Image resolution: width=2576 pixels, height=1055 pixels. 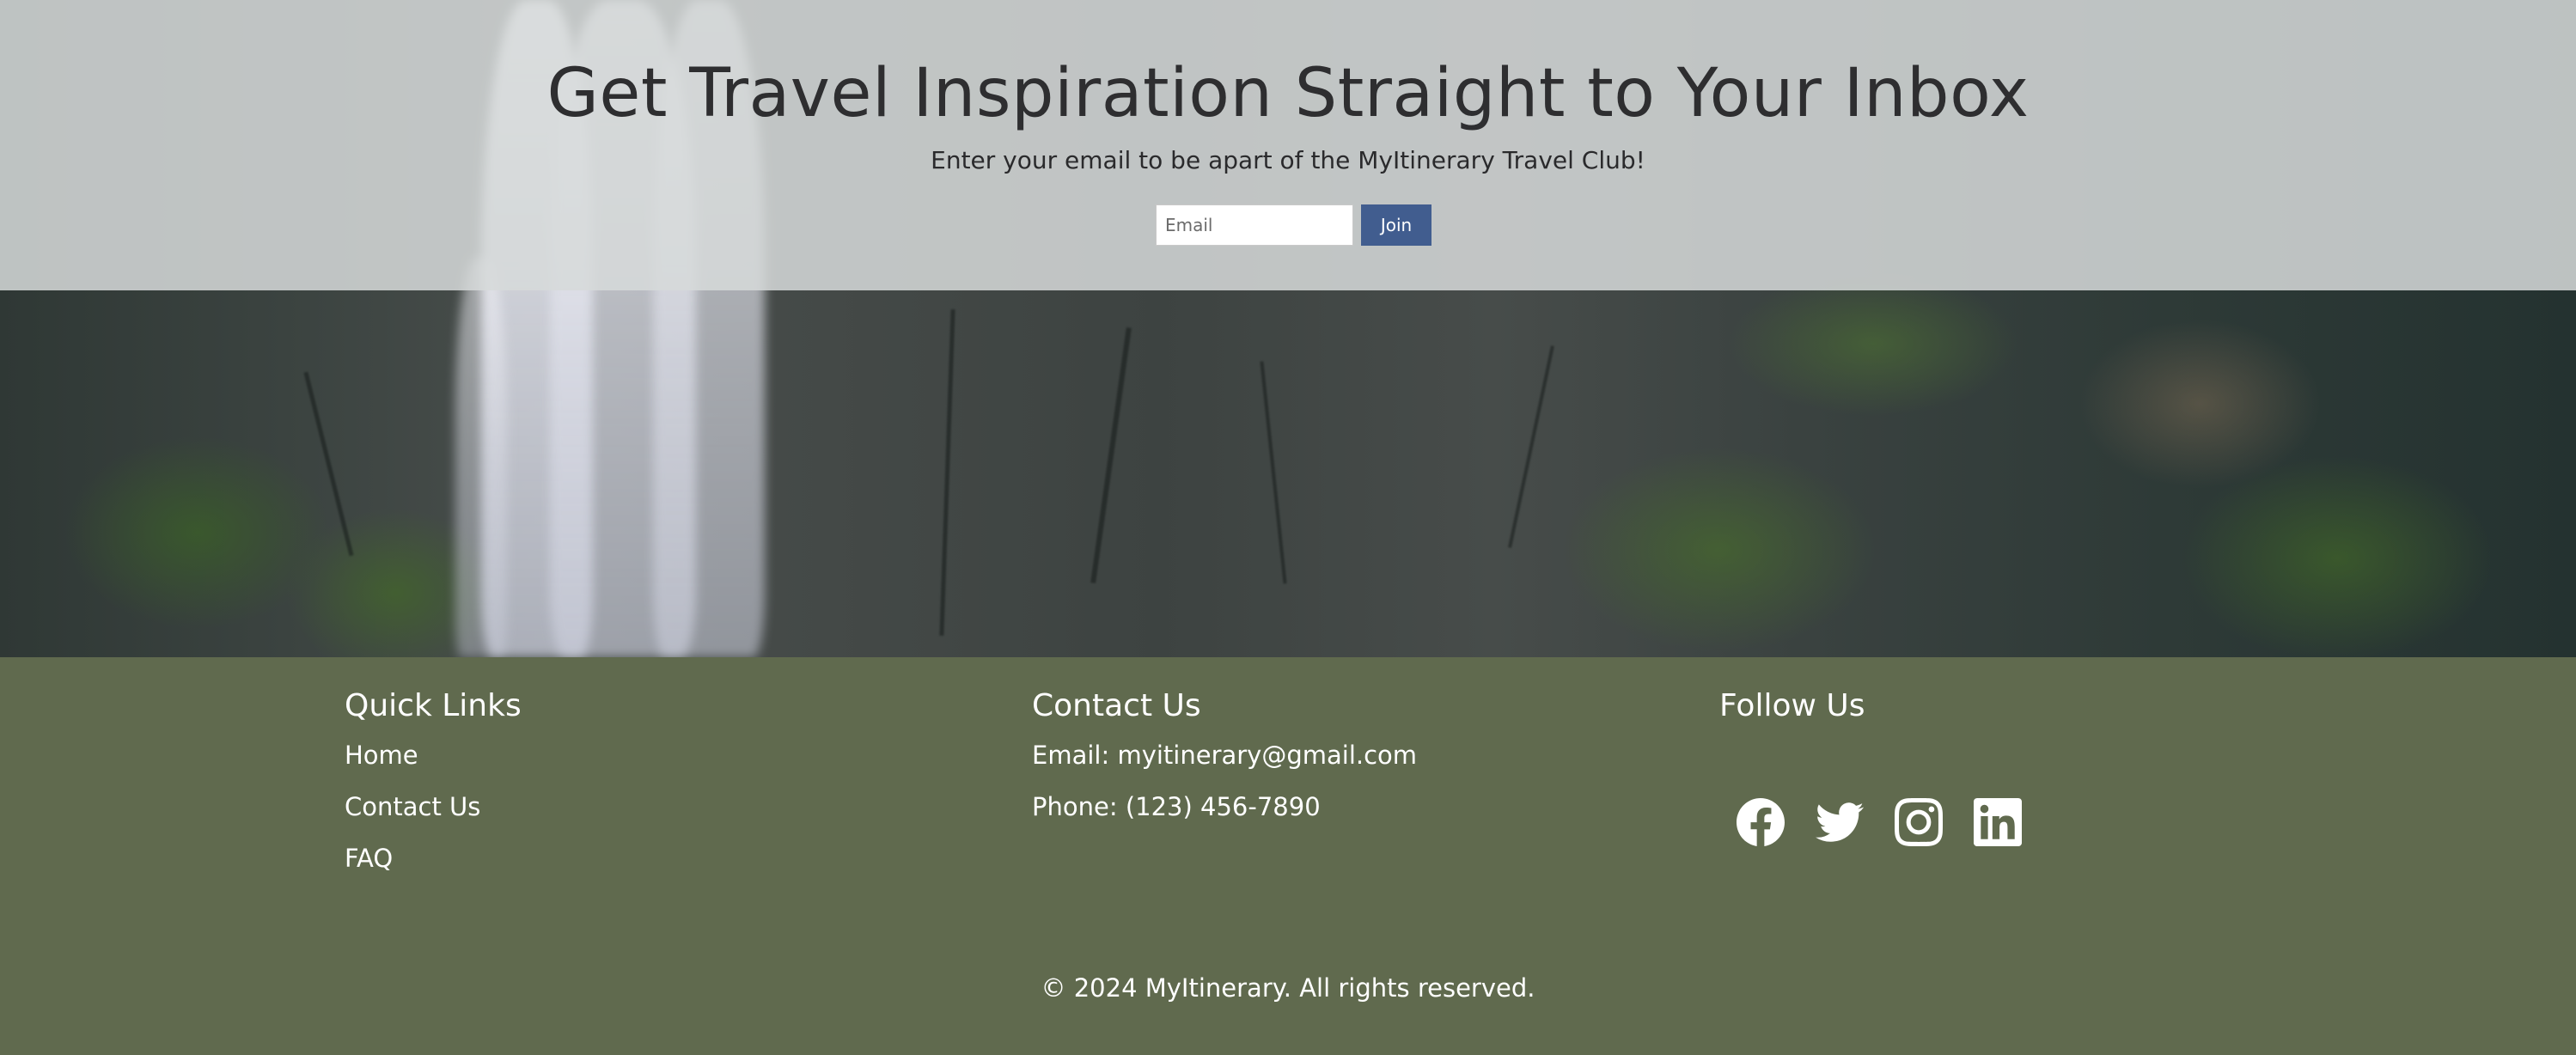 I want to click on newsletter-form: Join, so click(x=1293, y=225).